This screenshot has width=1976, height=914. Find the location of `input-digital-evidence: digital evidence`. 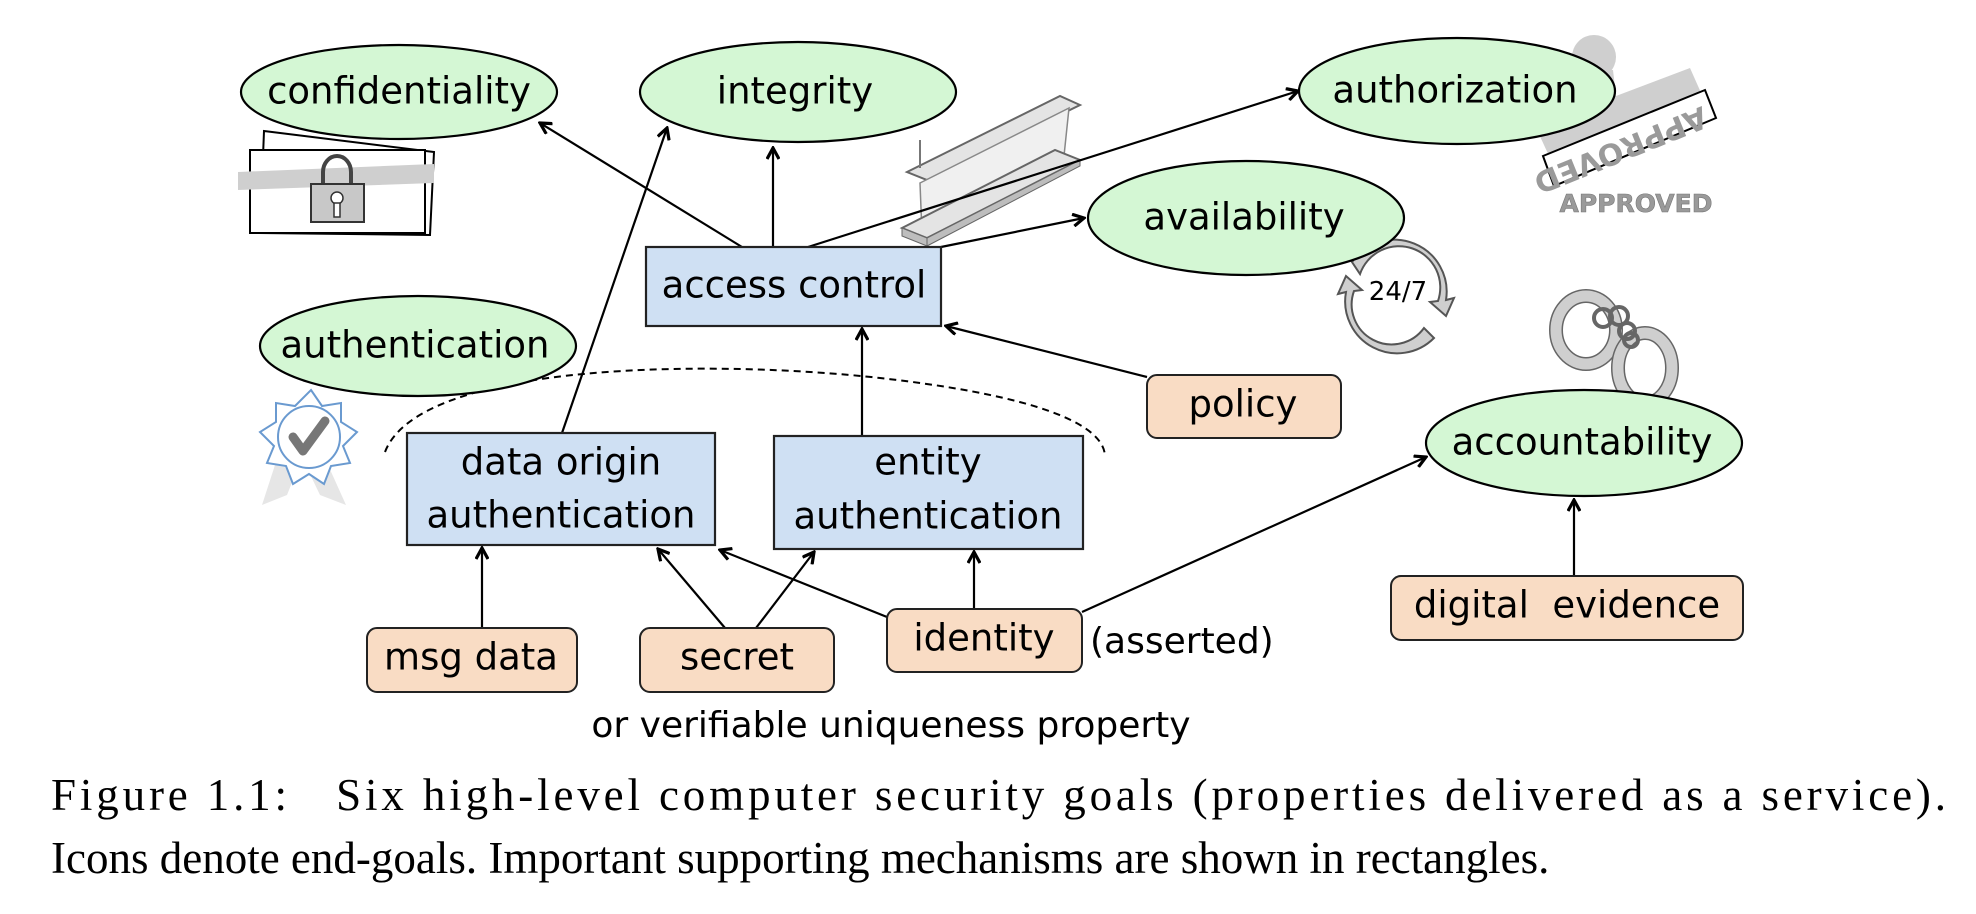

input-digital-evidence: digital evidence is located at coordinates (1567, 608).